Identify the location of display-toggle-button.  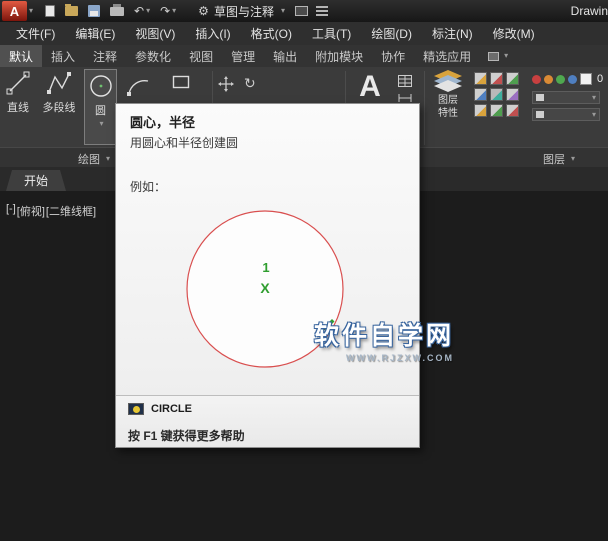
(301, 11).